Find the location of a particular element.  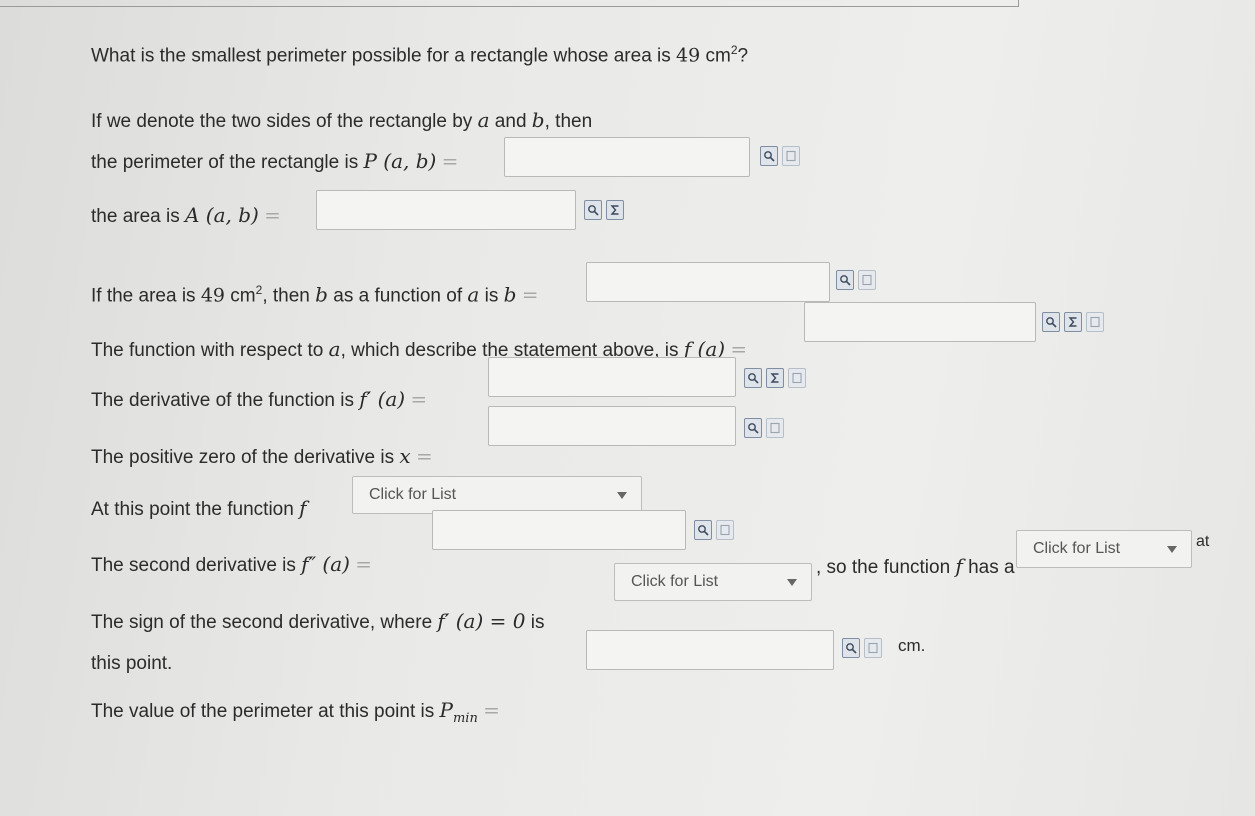

extremum-dropdown: Click for List is located at coordinates (1104, 549).